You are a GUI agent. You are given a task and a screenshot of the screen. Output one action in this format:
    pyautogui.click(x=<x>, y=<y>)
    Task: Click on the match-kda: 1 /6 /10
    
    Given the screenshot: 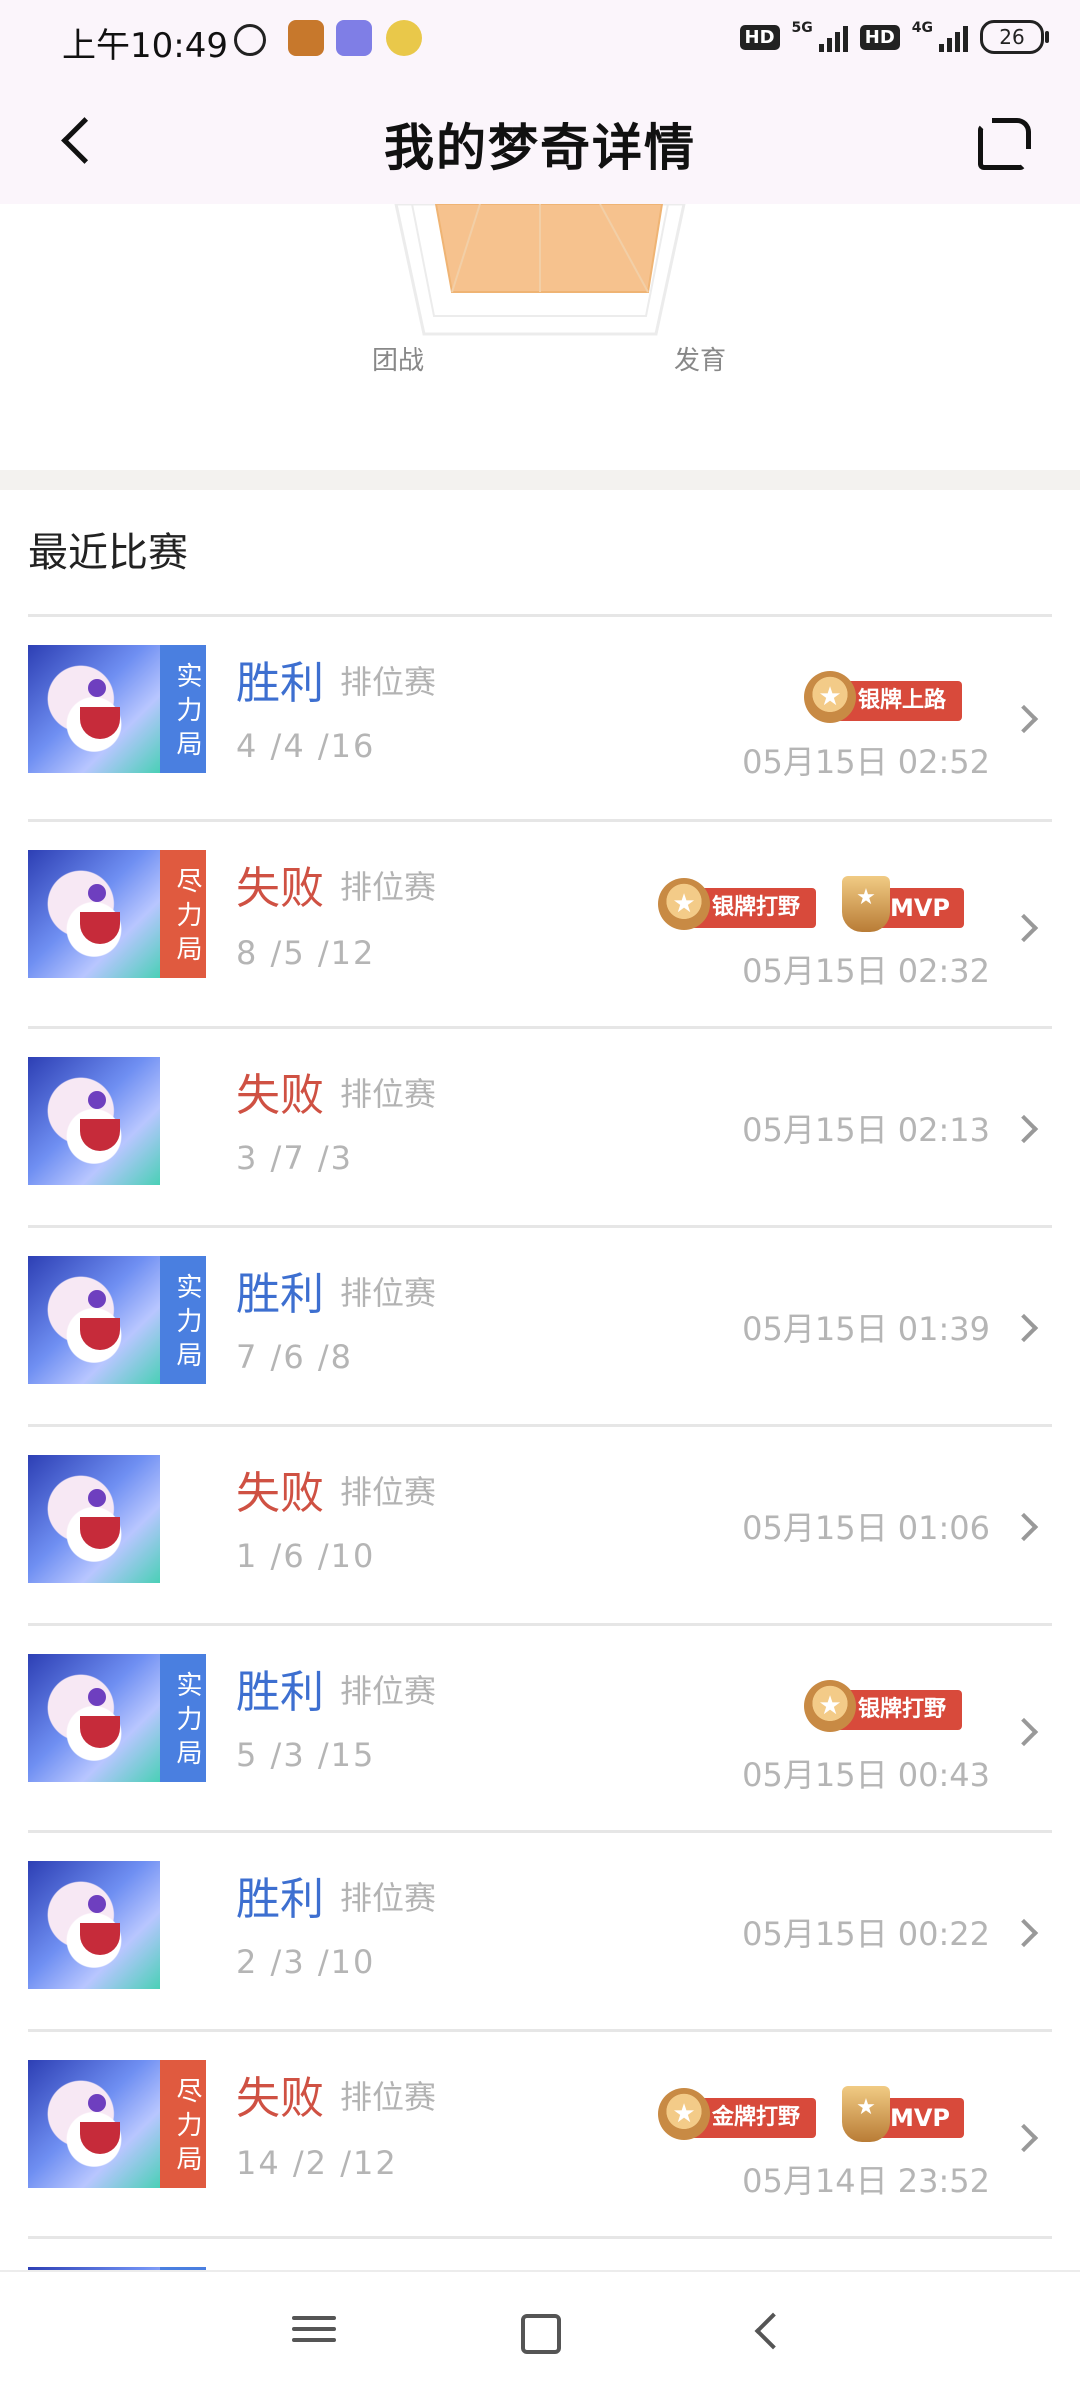 What is the action you would take?
    pyautogui.click(x=306, y=1556)
    